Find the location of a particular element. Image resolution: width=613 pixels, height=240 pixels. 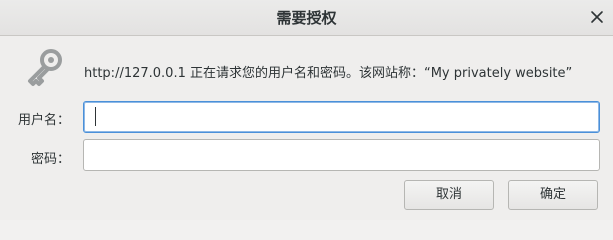

username-label: 用户名： is located at coordinates (43, 120).